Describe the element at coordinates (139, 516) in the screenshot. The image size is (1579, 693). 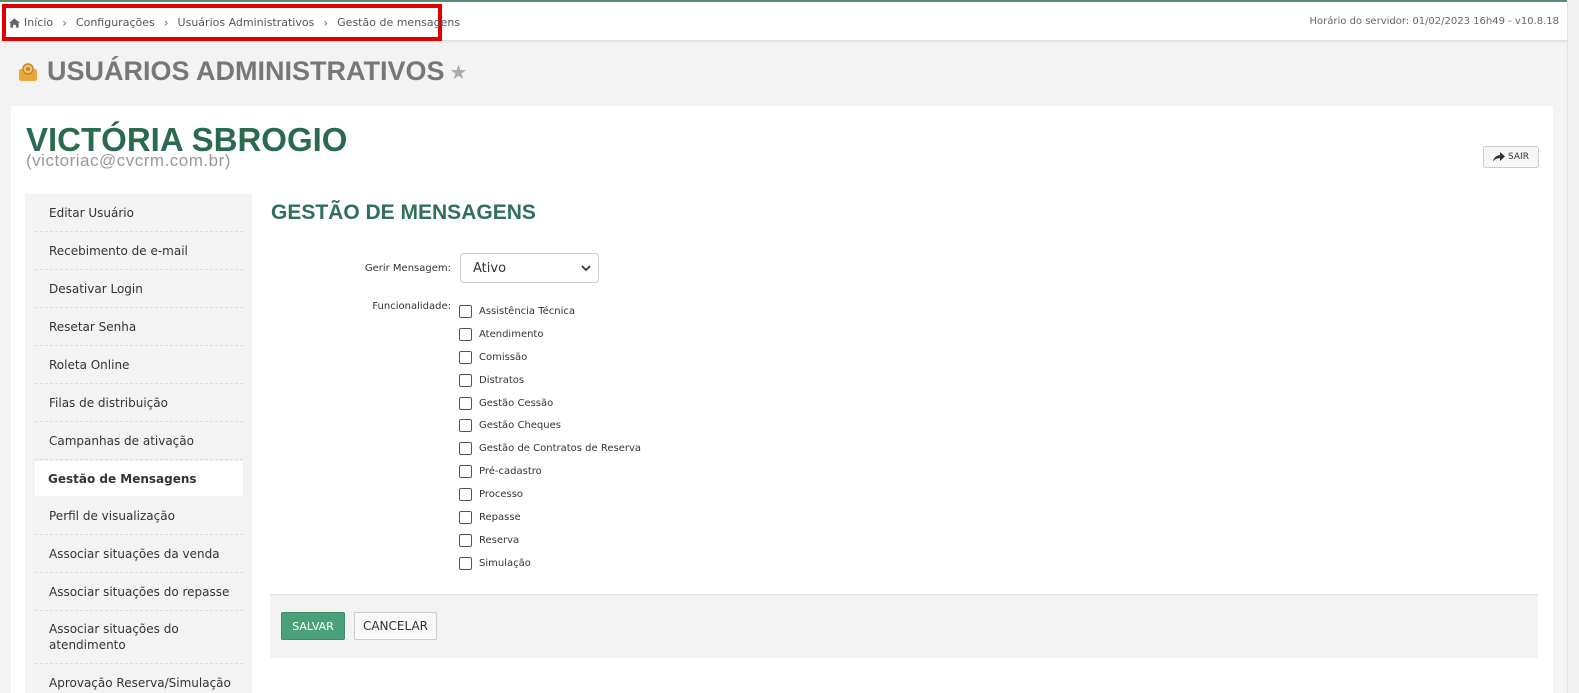
I see `sidebar-item-perfil-visualizacao: Perfil de visualização` at that location.